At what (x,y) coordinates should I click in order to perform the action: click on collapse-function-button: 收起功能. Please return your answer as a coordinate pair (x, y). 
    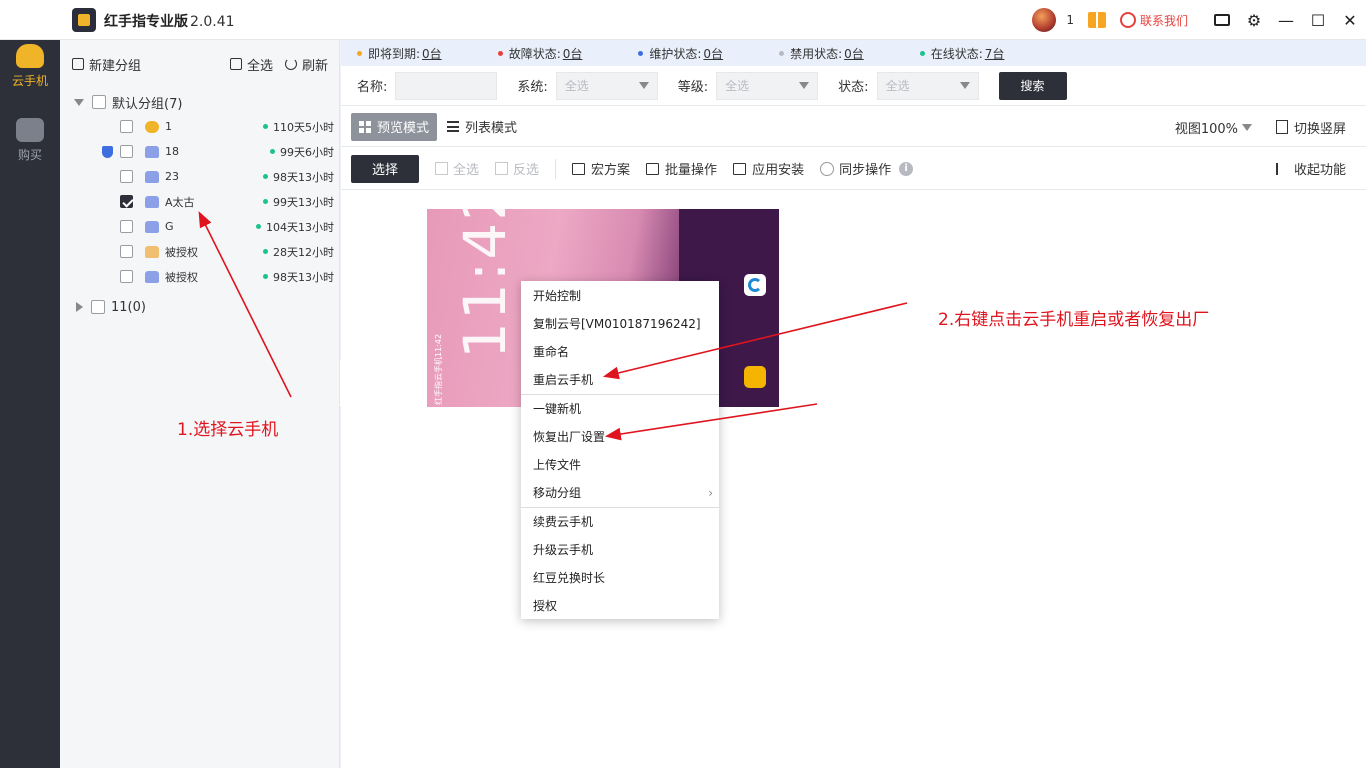
    Looking at the image, I should click on (1310, 168).